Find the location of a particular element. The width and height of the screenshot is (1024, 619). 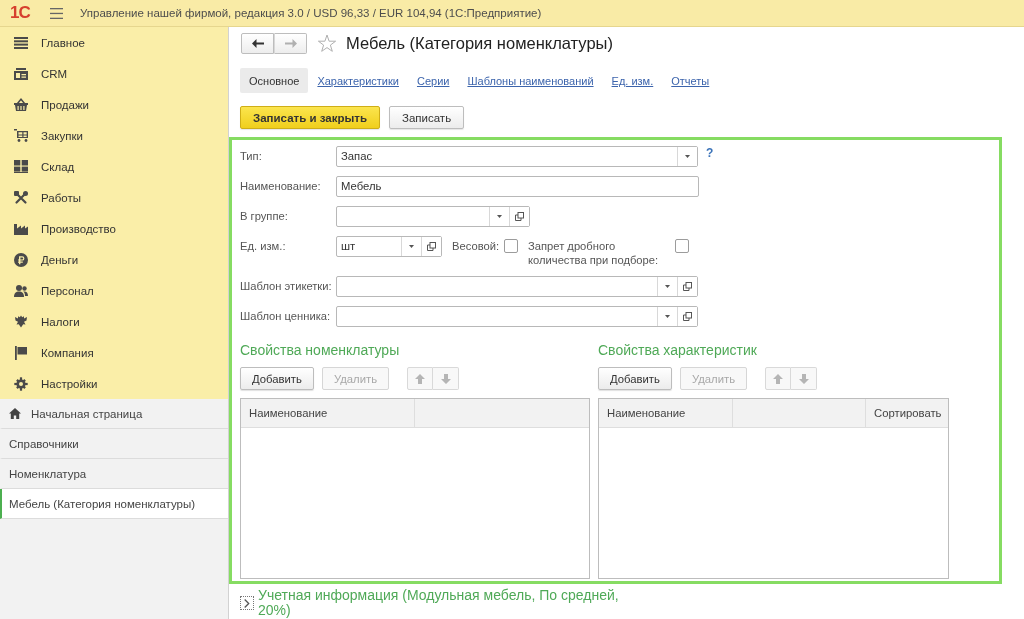

sidebar-item: Главное is located at coordinates (114, 42).